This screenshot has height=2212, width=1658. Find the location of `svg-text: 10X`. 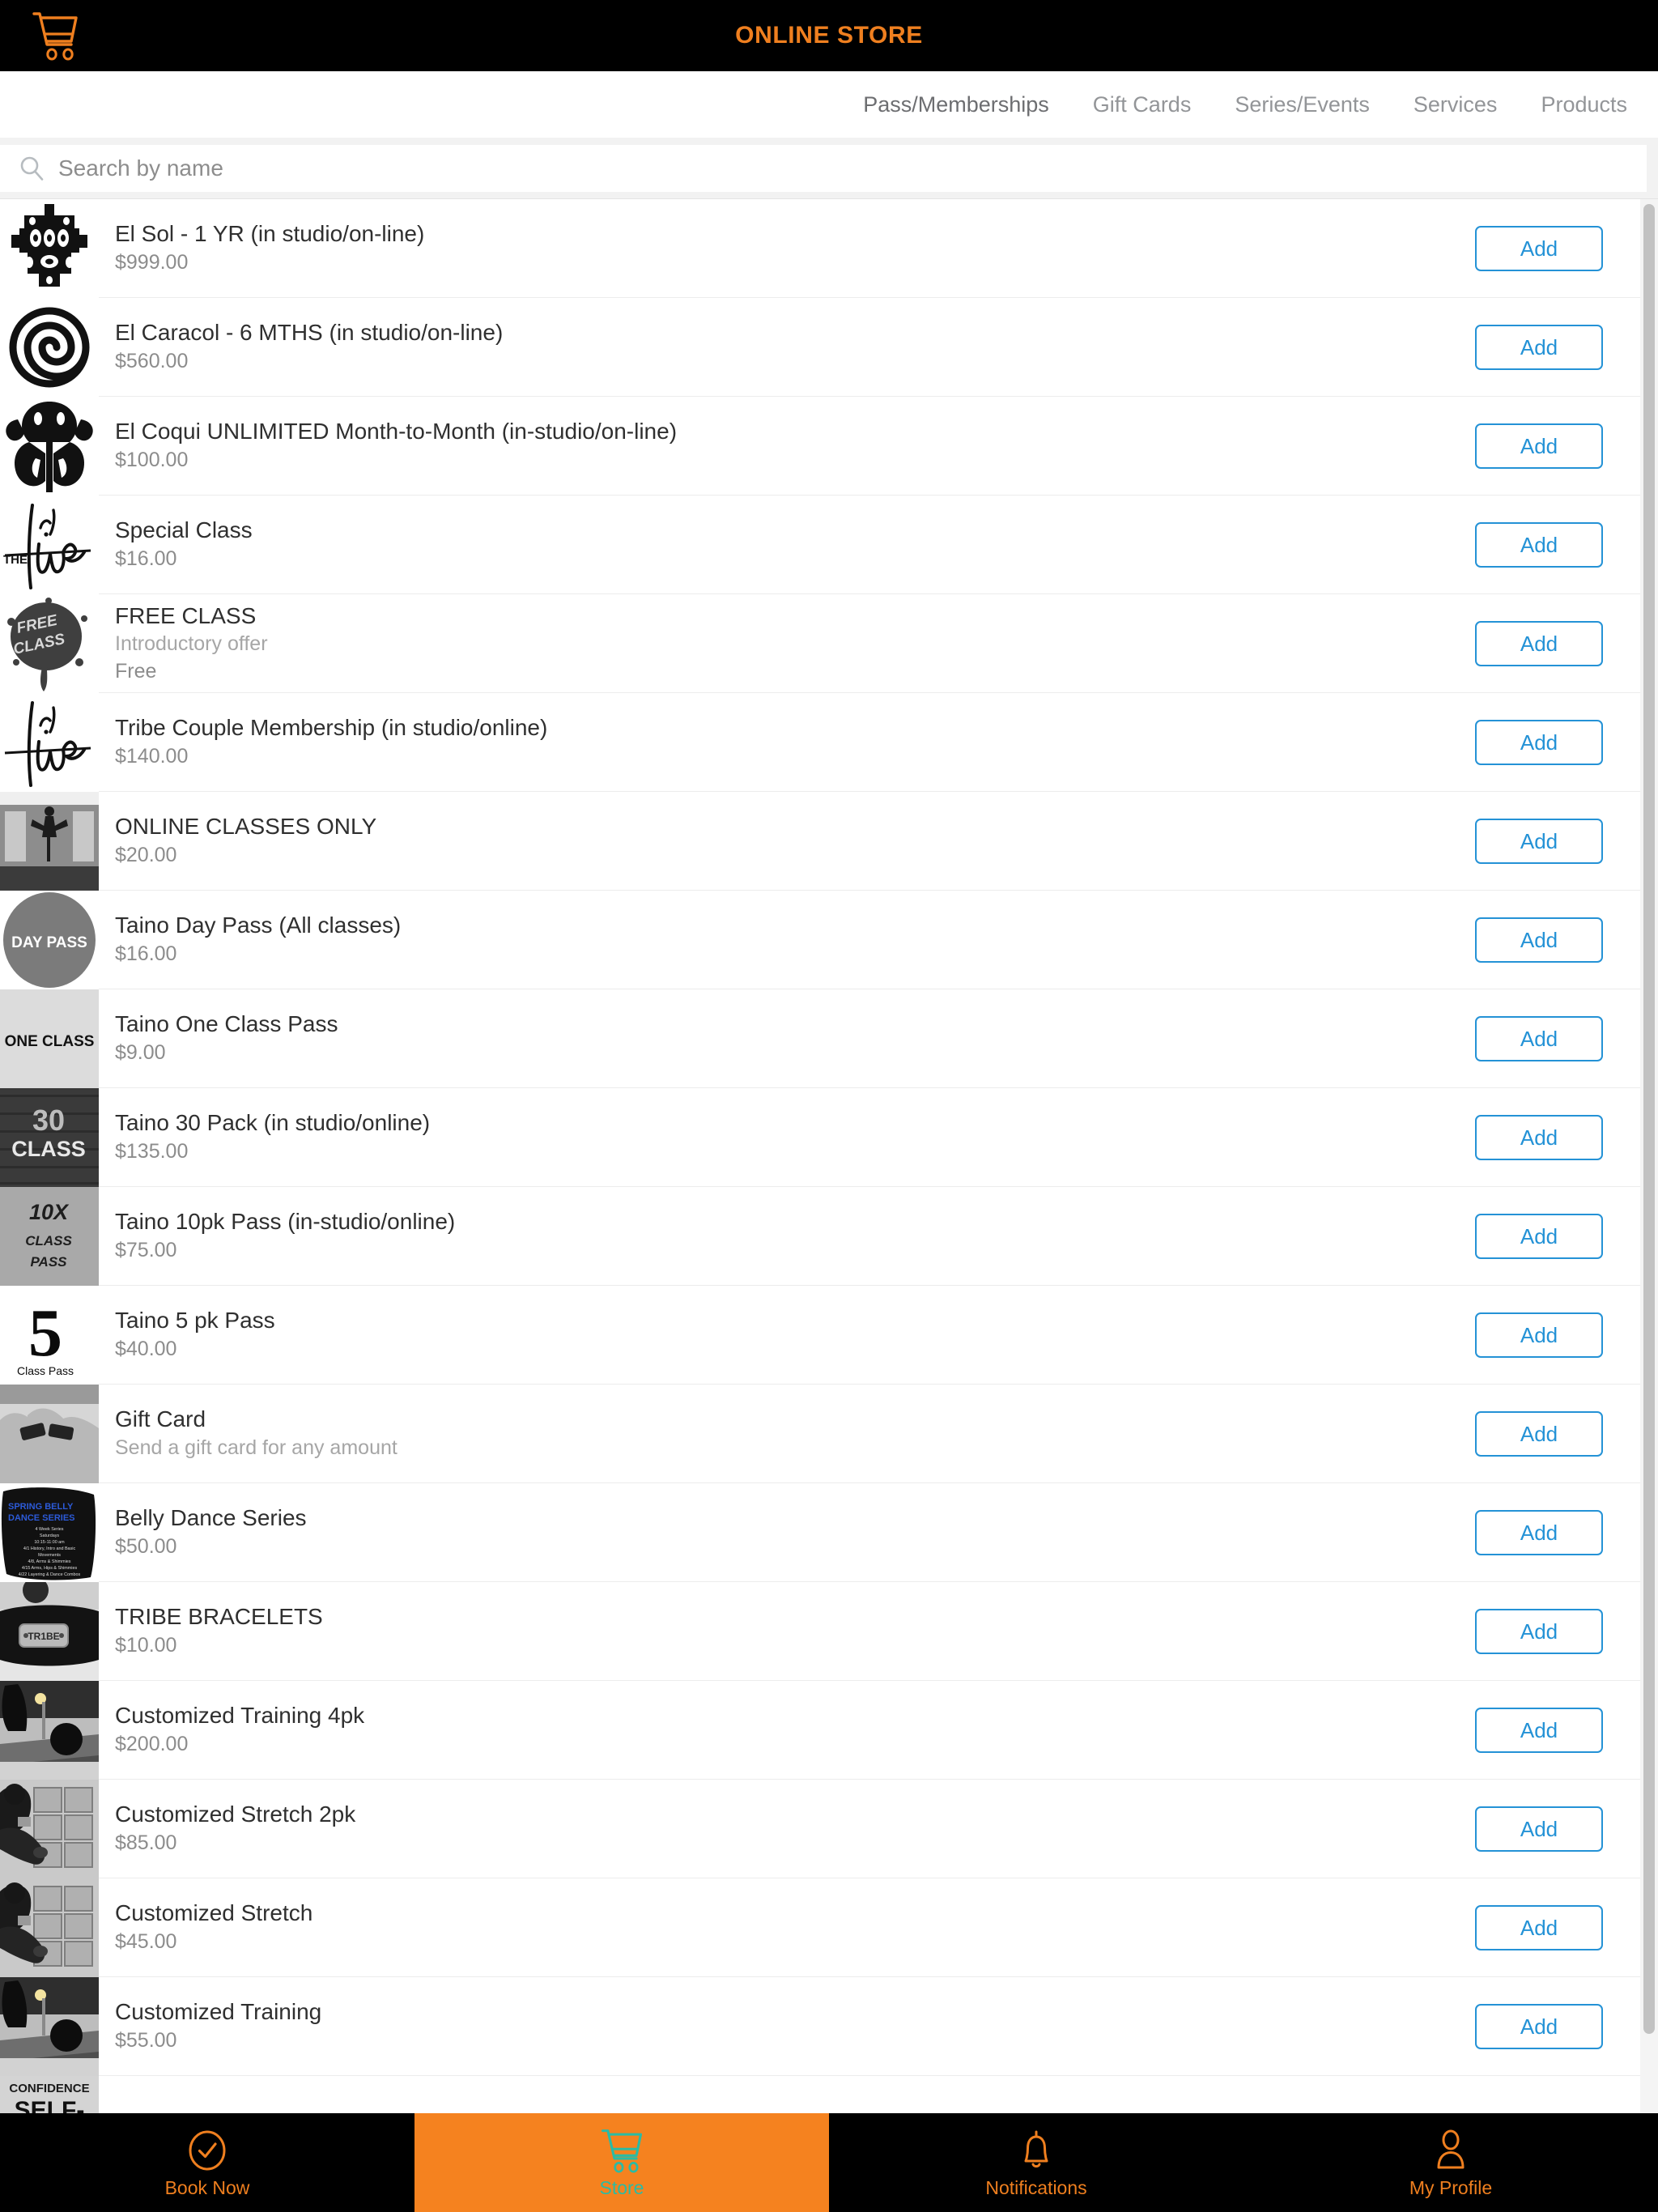

svg-text: 10X is located at coordinates (49, 1212).